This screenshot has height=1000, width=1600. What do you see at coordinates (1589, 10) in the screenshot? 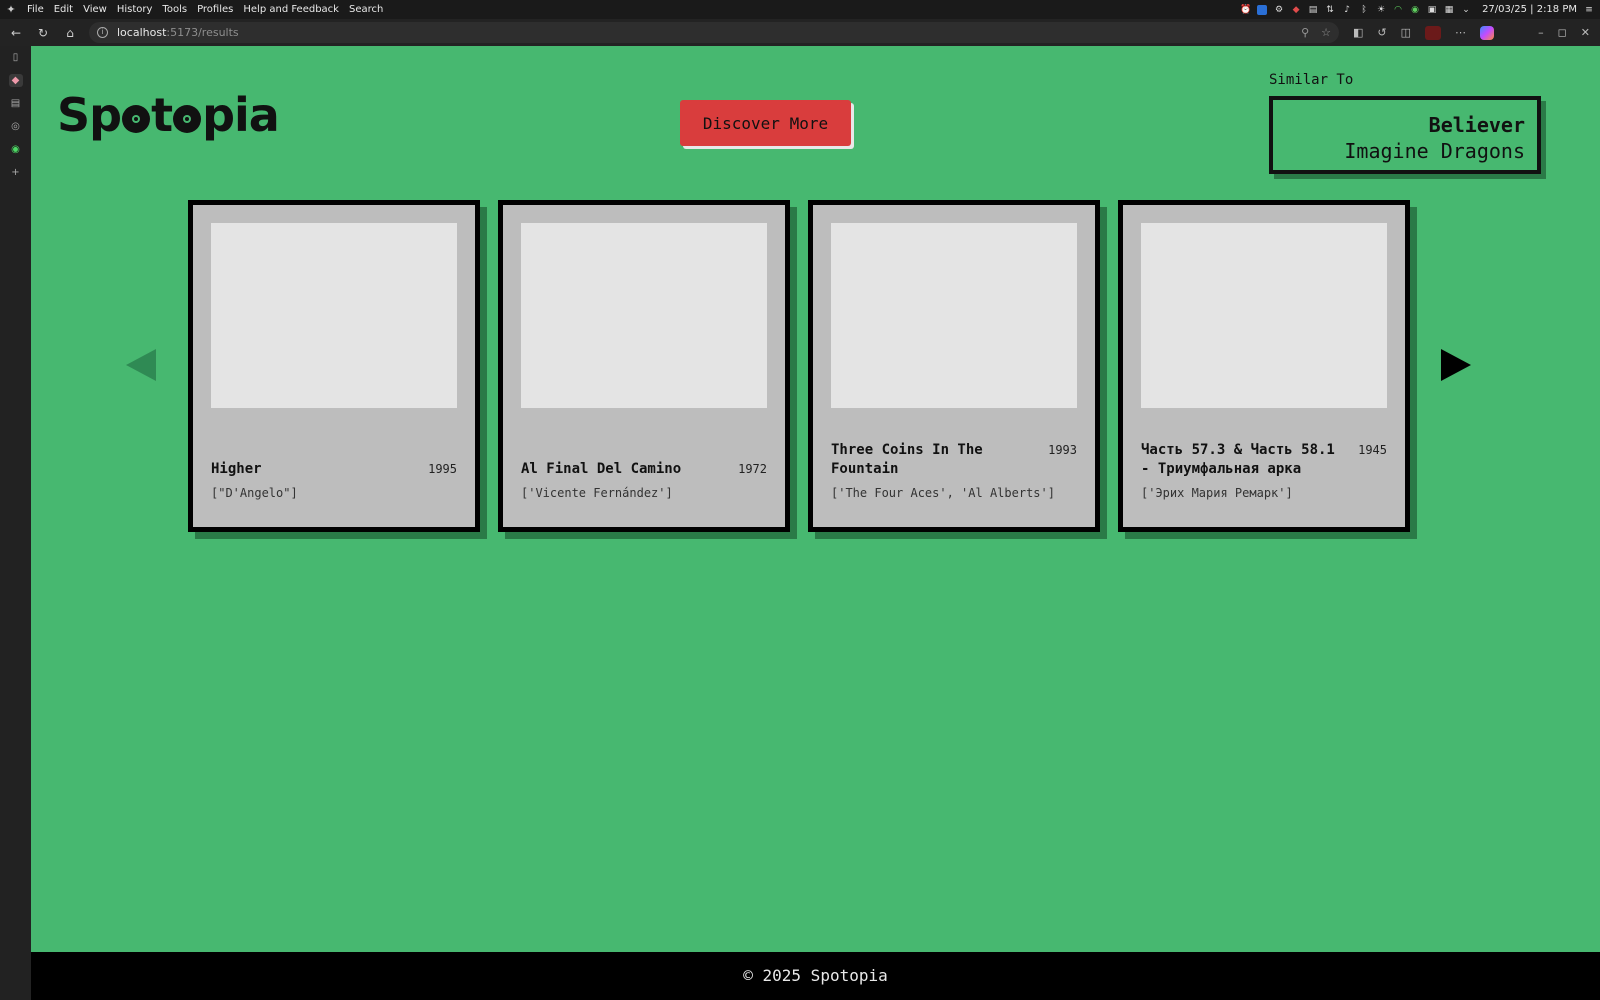
I see `menu-icon: ≡` at bounding box center [1589, 10].